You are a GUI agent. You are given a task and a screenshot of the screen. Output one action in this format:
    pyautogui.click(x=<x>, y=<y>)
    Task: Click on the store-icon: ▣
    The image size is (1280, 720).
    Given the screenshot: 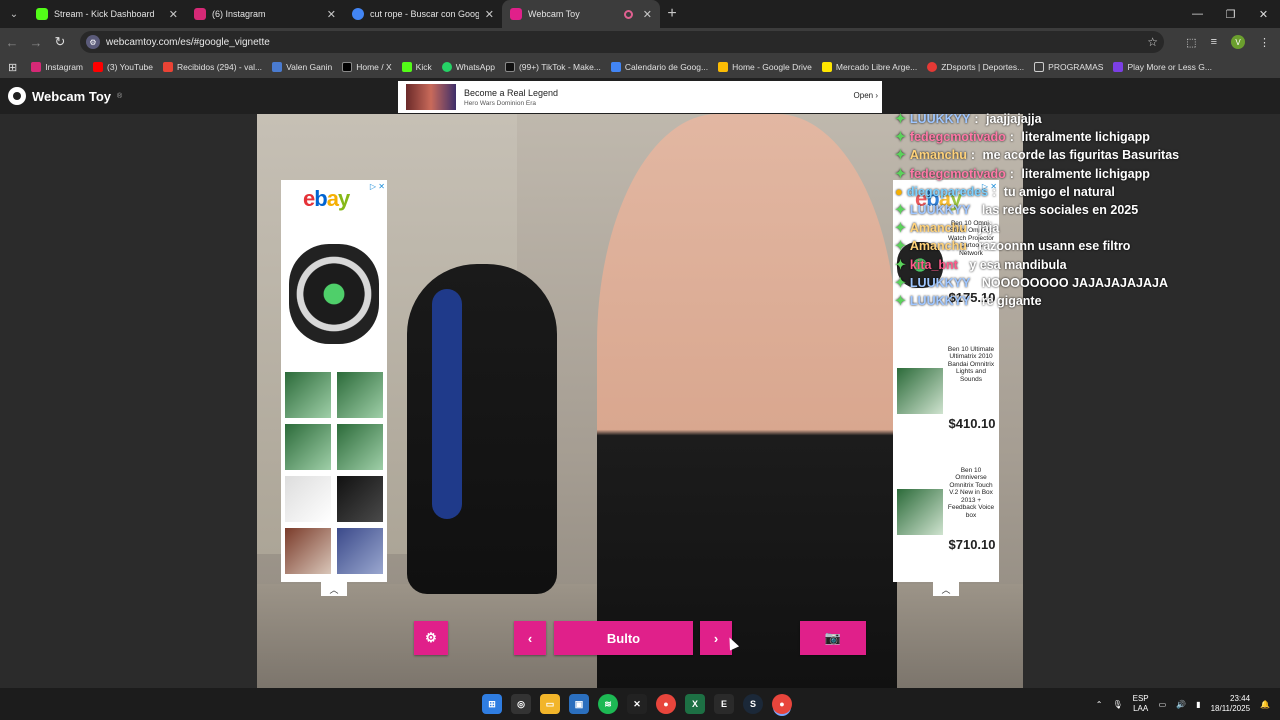 What is the action you would take?
    pyautogui.click(x=579, y=704)
    